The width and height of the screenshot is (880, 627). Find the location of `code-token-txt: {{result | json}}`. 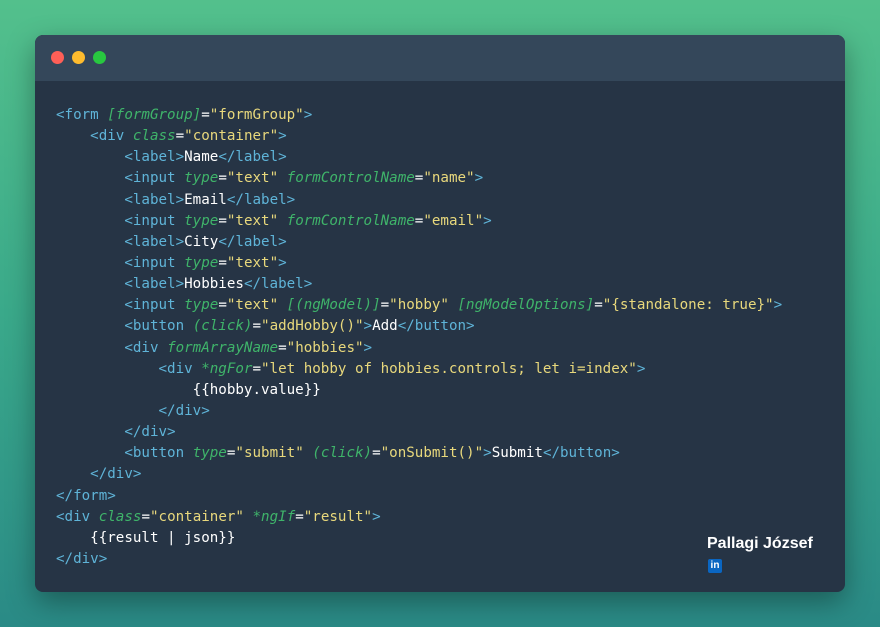

code-token-txt: {{result | json}} is located at coordinates (146, 537).